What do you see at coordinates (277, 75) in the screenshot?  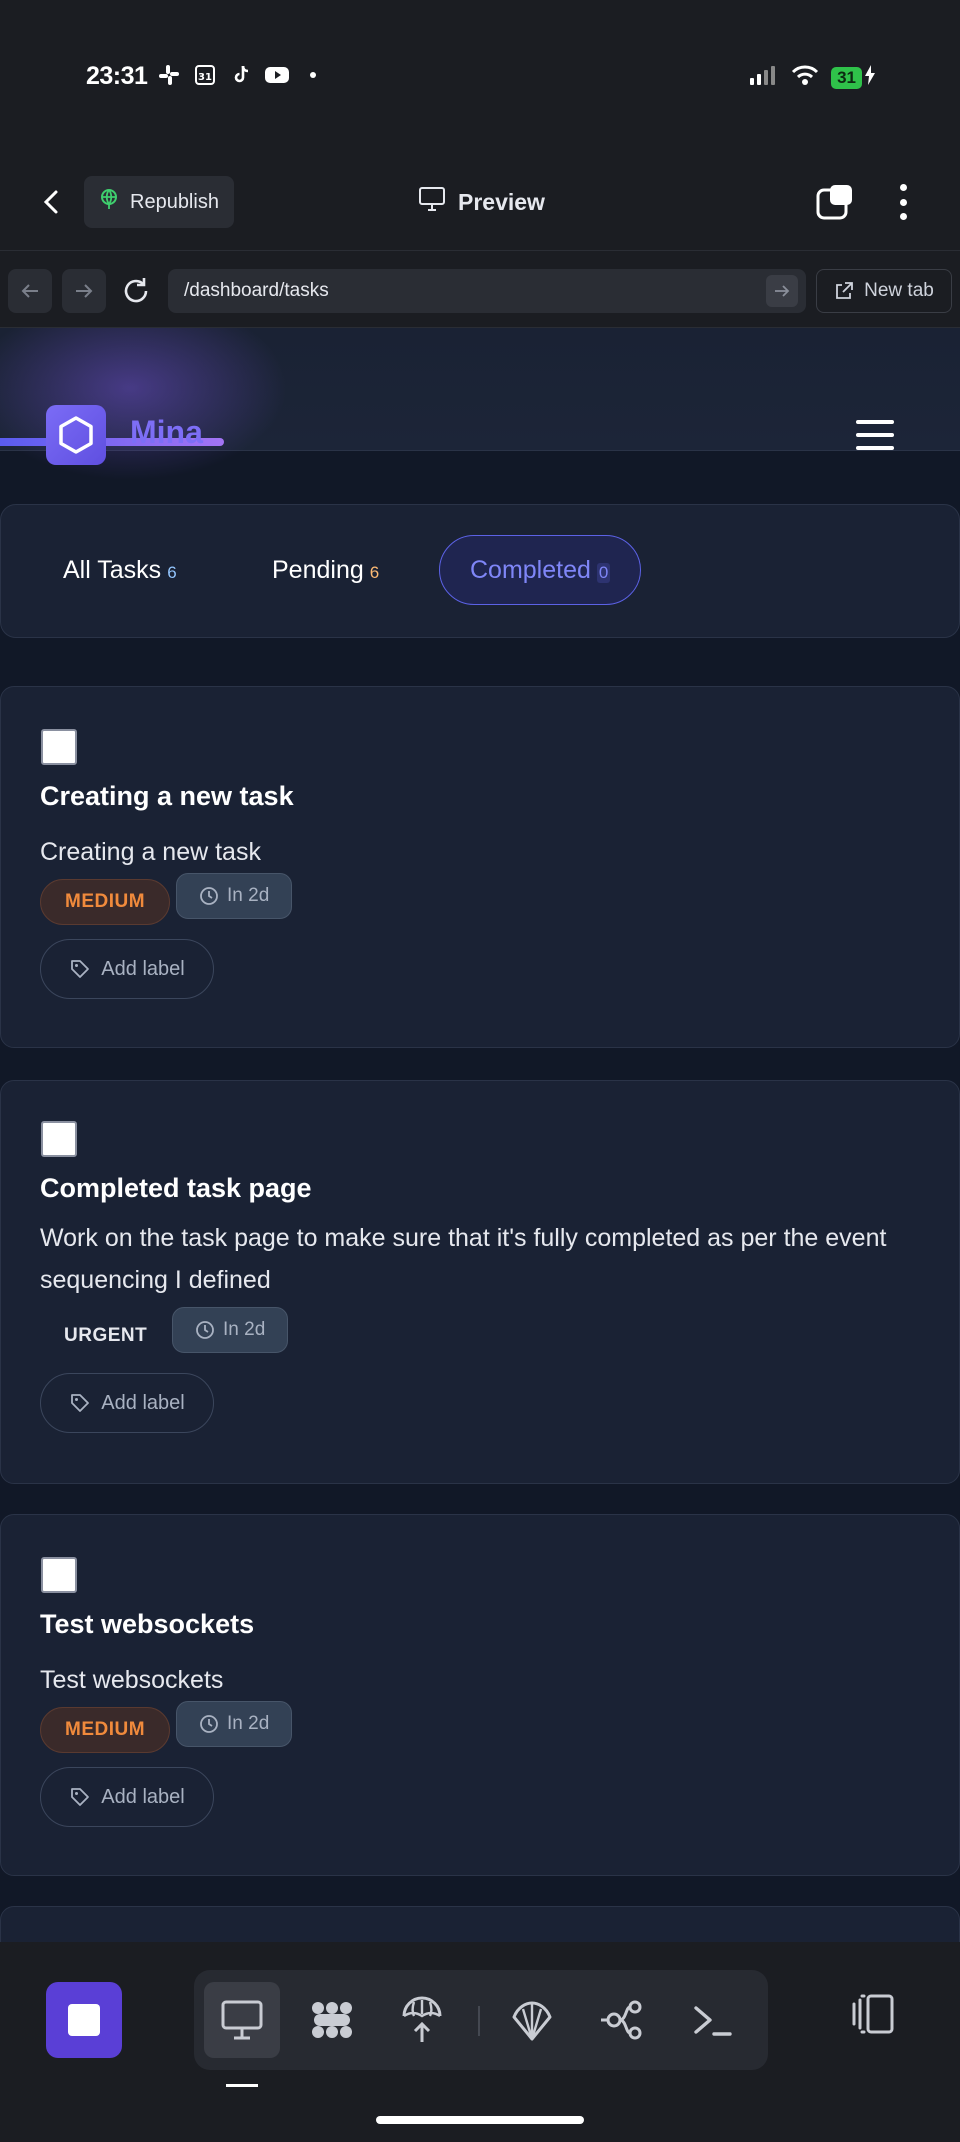 I see `youtube-icon` at bounding box center [277, 75].